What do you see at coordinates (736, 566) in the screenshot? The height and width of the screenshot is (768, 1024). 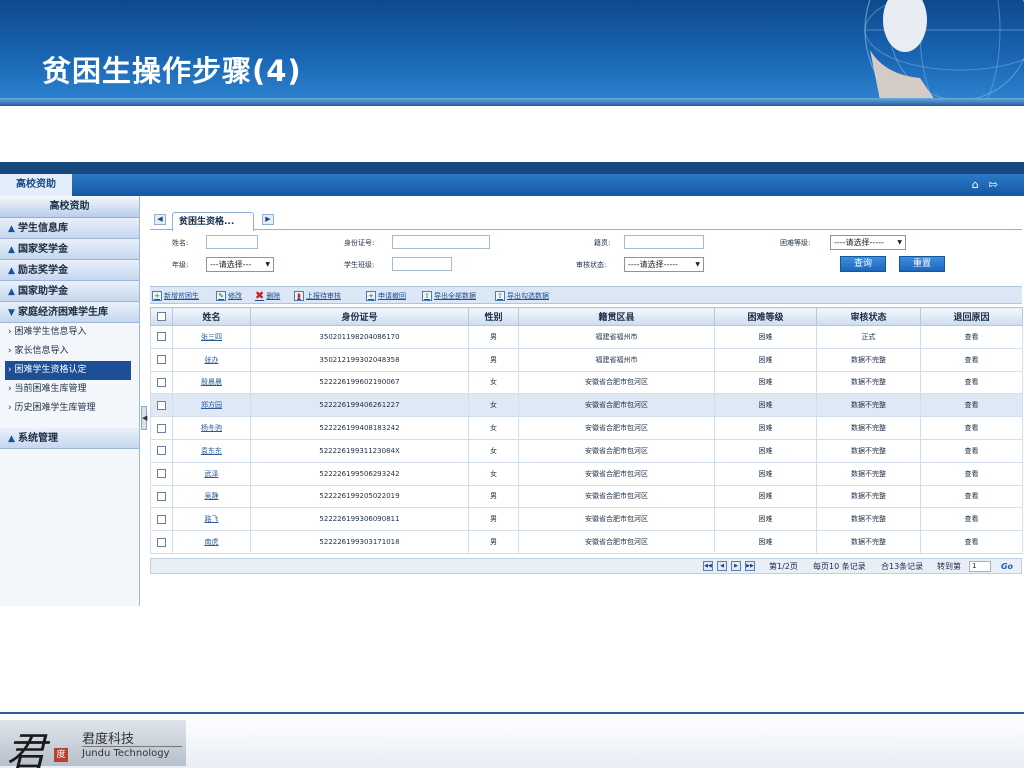 I see `next-page-button: ▶` at bounding box center [736, 566].